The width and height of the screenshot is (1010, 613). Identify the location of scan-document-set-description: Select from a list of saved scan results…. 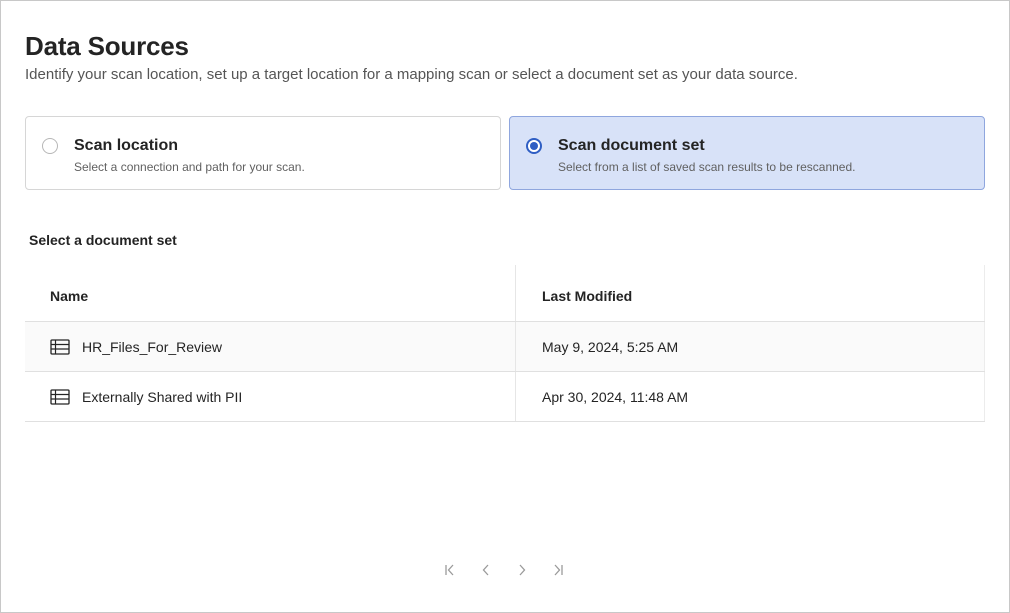
(707, 167).